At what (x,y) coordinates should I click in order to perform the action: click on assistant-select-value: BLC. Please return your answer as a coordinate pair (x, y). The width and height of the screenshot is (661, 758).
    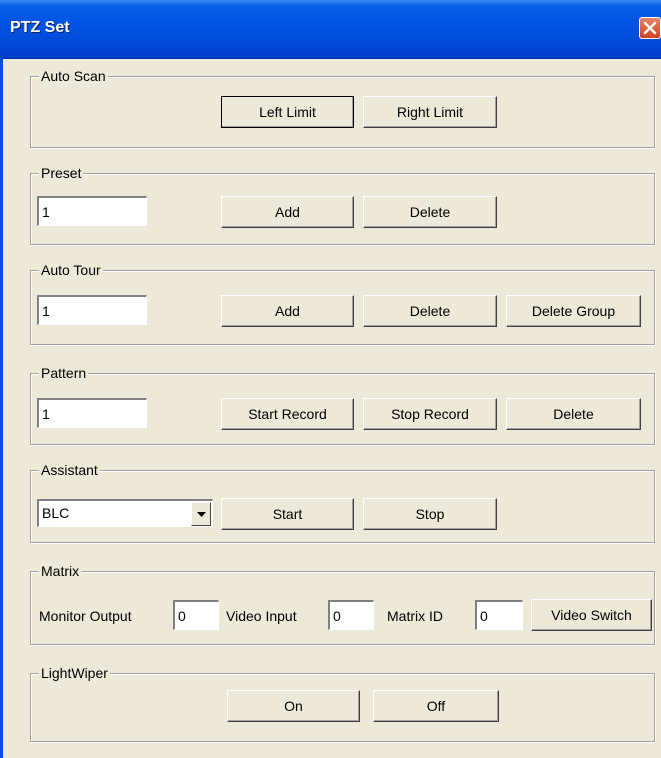
    Looking at the image, I should click on (56, 513).